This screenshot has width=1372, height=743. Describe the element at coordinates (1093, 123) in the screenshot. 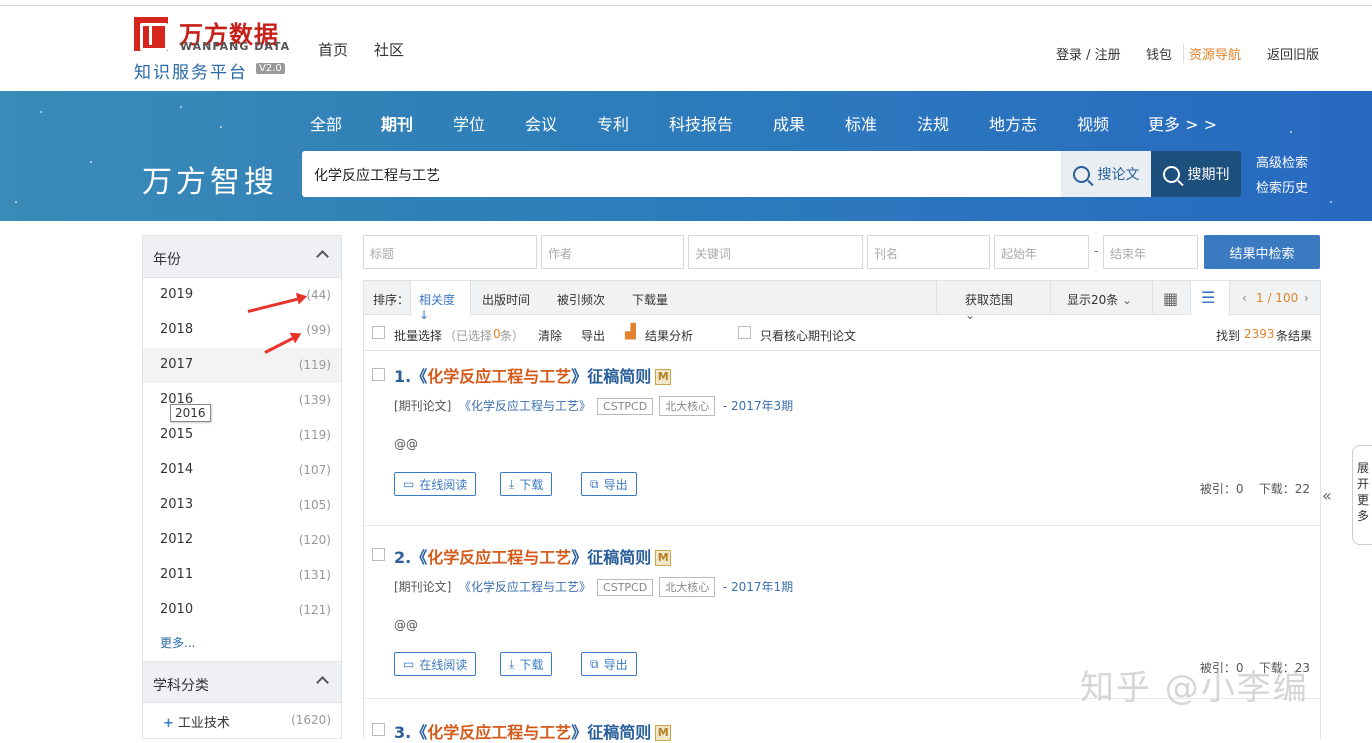

I see `tab-video: 视频` at that location.